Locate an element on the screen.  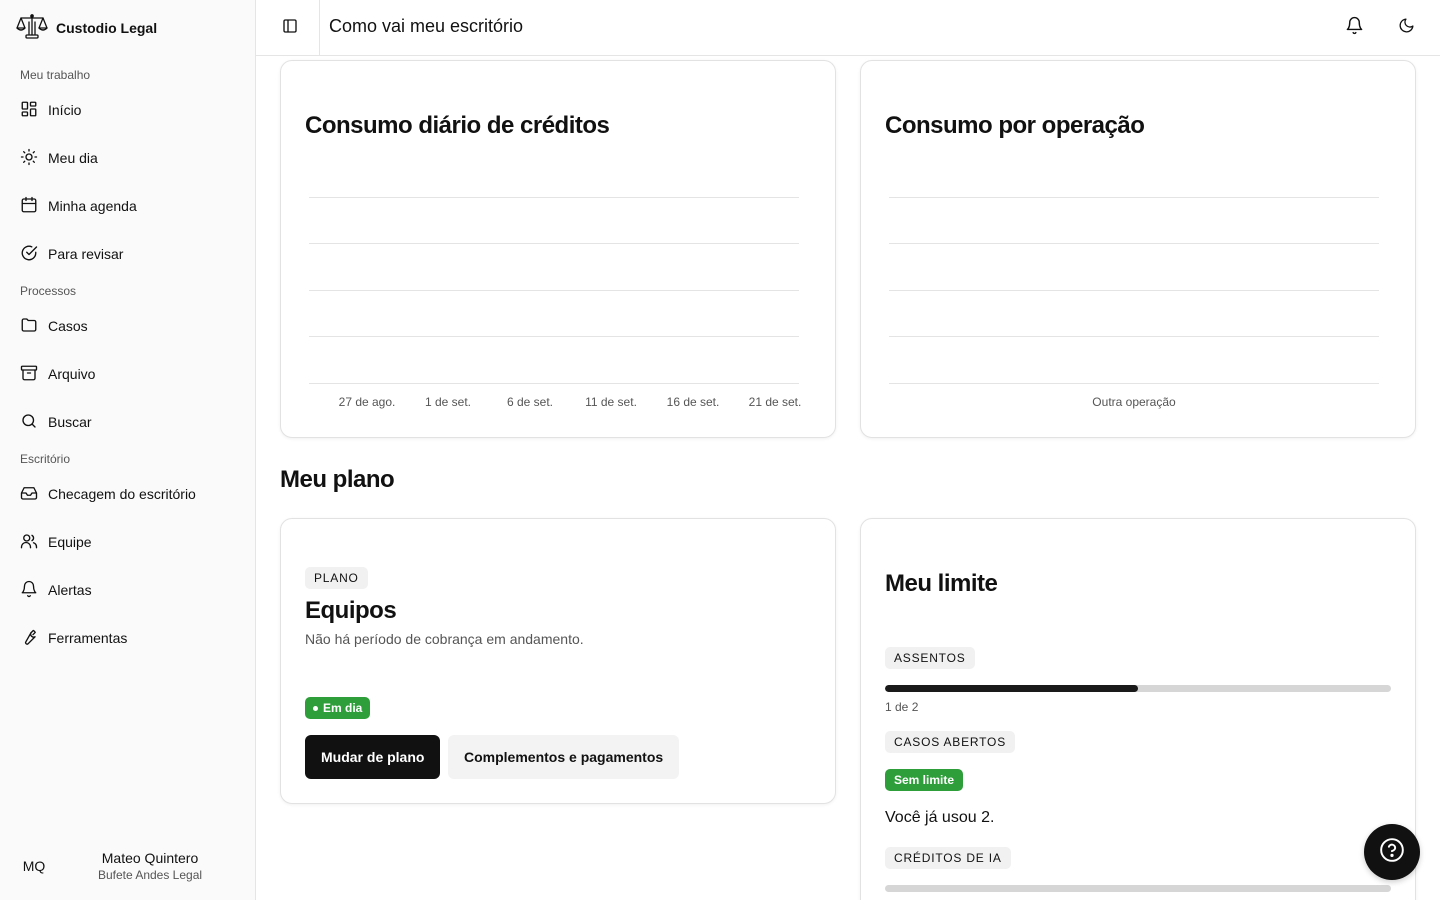
archive-icon is located at coordinates (29, 374).